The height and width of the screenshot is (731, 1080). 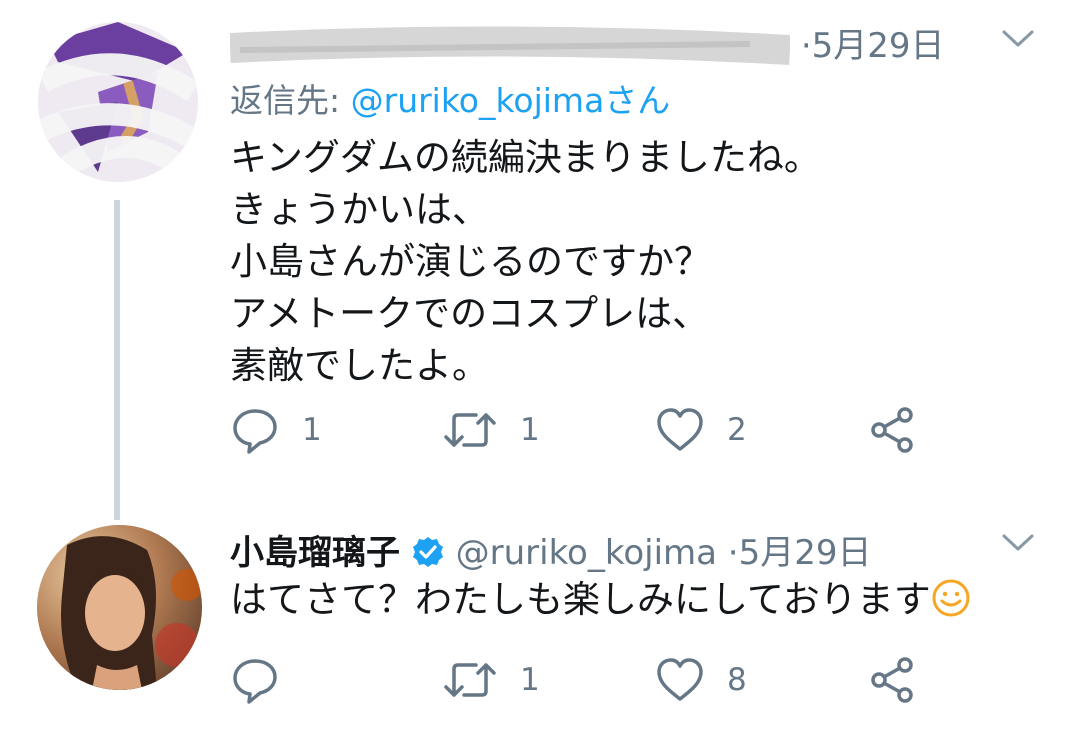 I want to click on like-count: 2, so click(x=737, y=430).